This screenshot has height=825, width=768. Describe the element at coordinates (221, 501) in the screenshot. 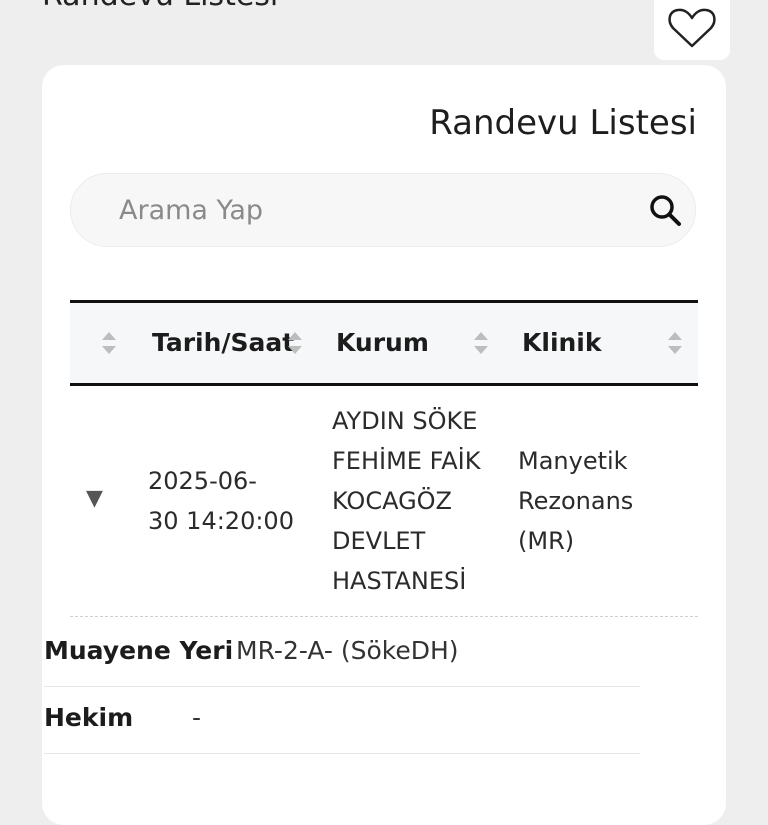

I see `cell-datetime: 2025-06- 30 14:20:00` at that location.